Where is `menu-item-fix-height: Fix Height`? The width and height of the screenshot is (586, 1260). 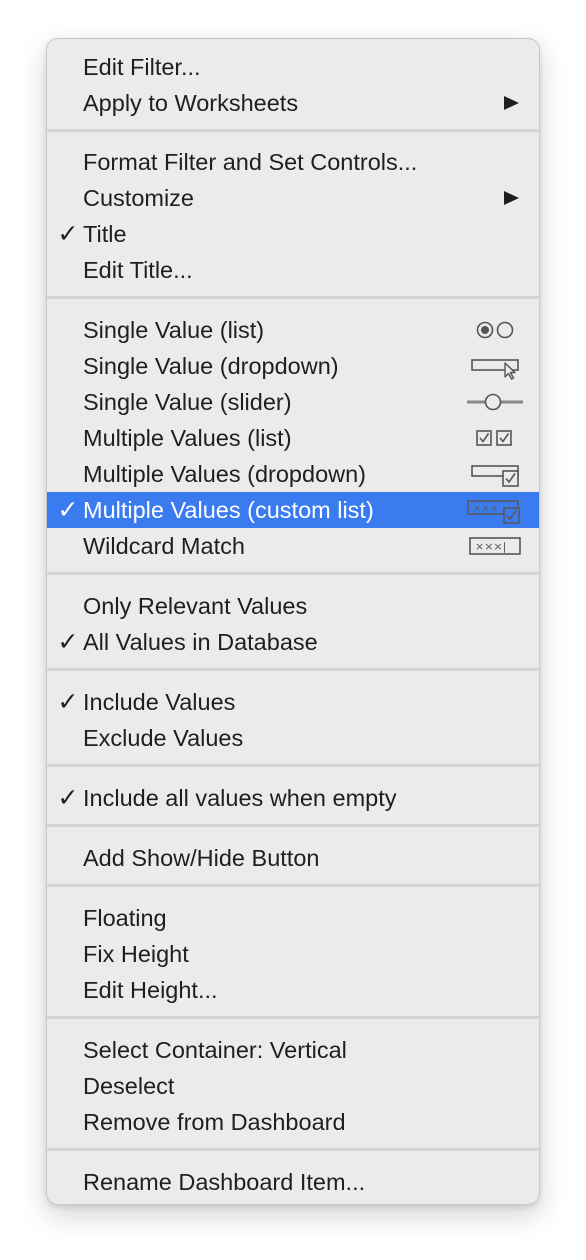
menu-item-fix-height: Fix Height is located at coordinates (293, 954).